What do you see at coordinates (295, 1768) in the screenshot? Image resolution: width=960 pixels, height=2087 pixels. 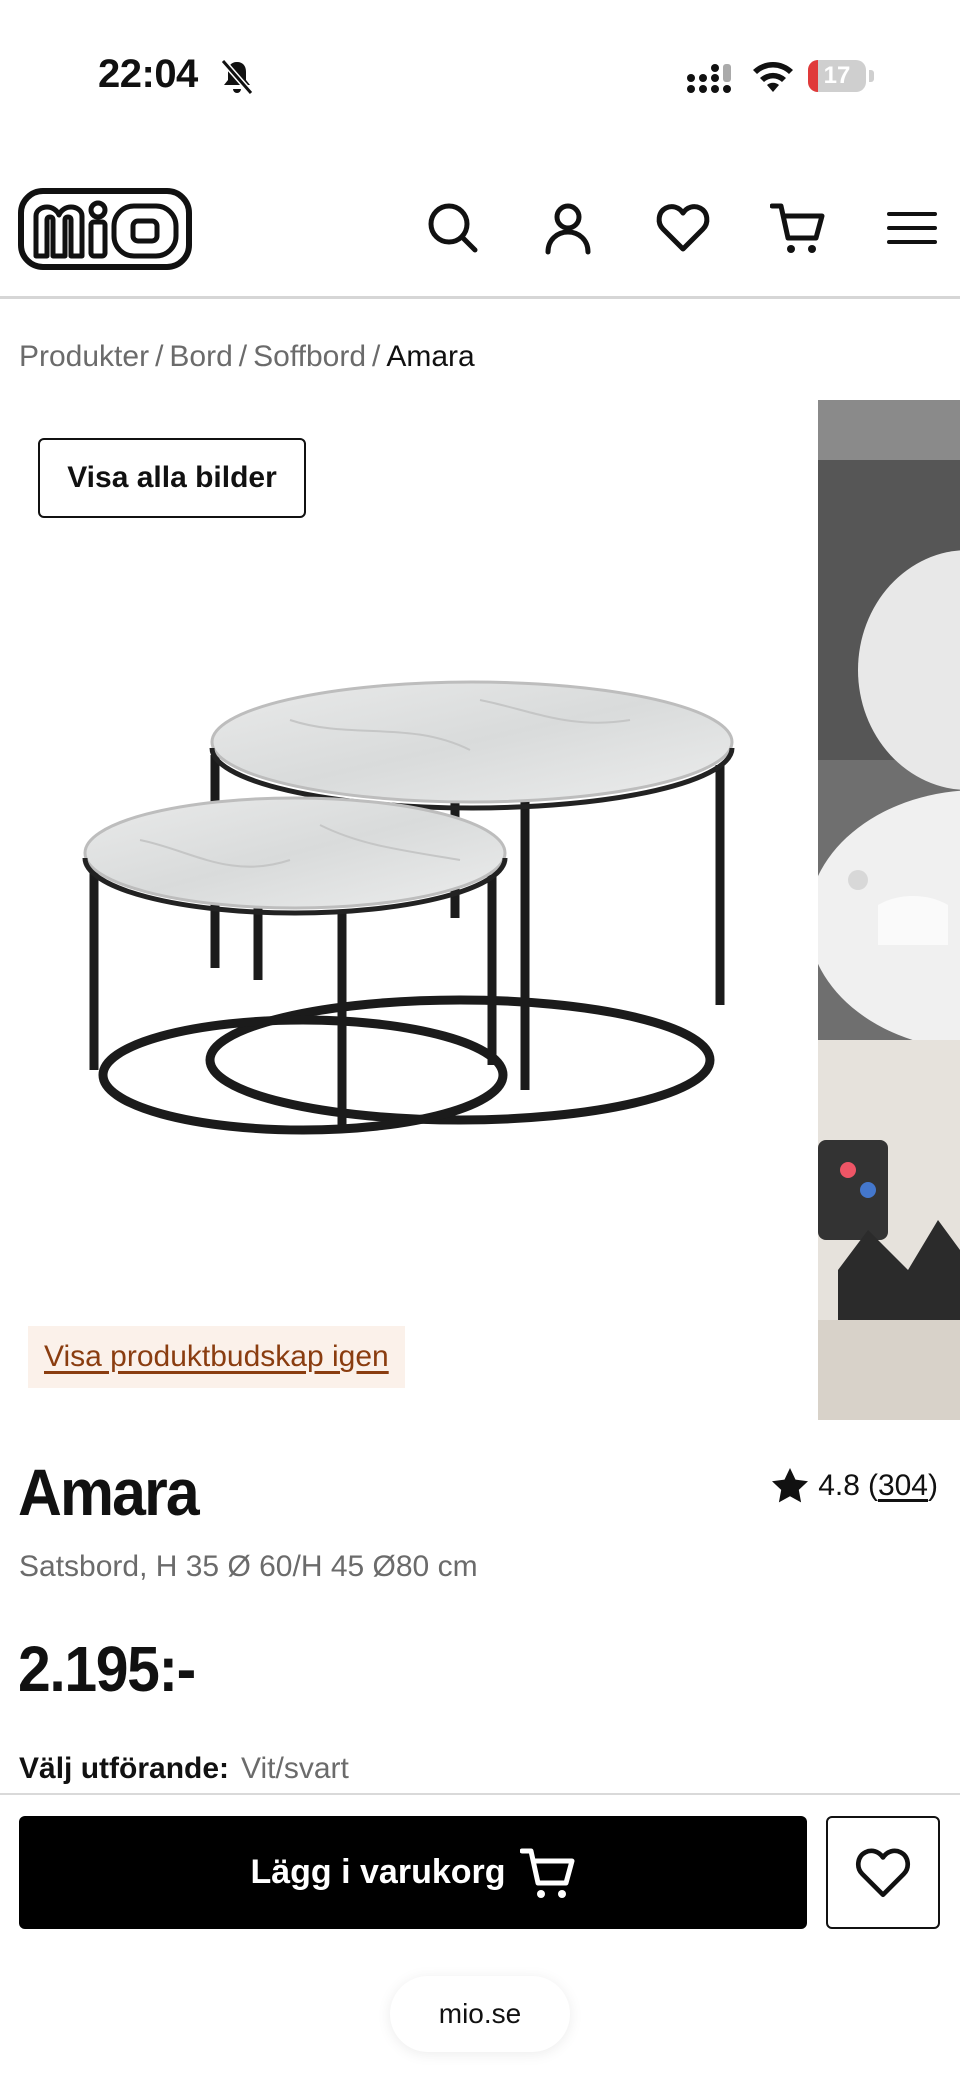 I see `variant-value: Vit/svart` at bounding box center [295, 1768].